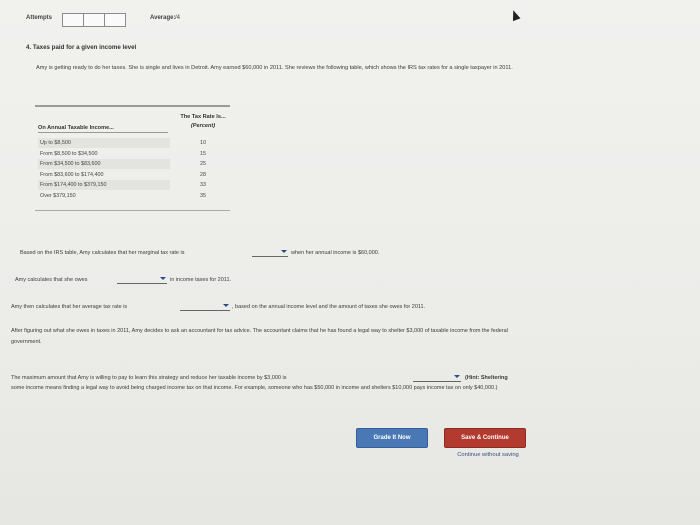 The height and width of the screenshot is (525, 700). Describe the element at coordinates (72, 174) in the screenshot. I see `income-cell: From $83,600 to $174,400` at that location.